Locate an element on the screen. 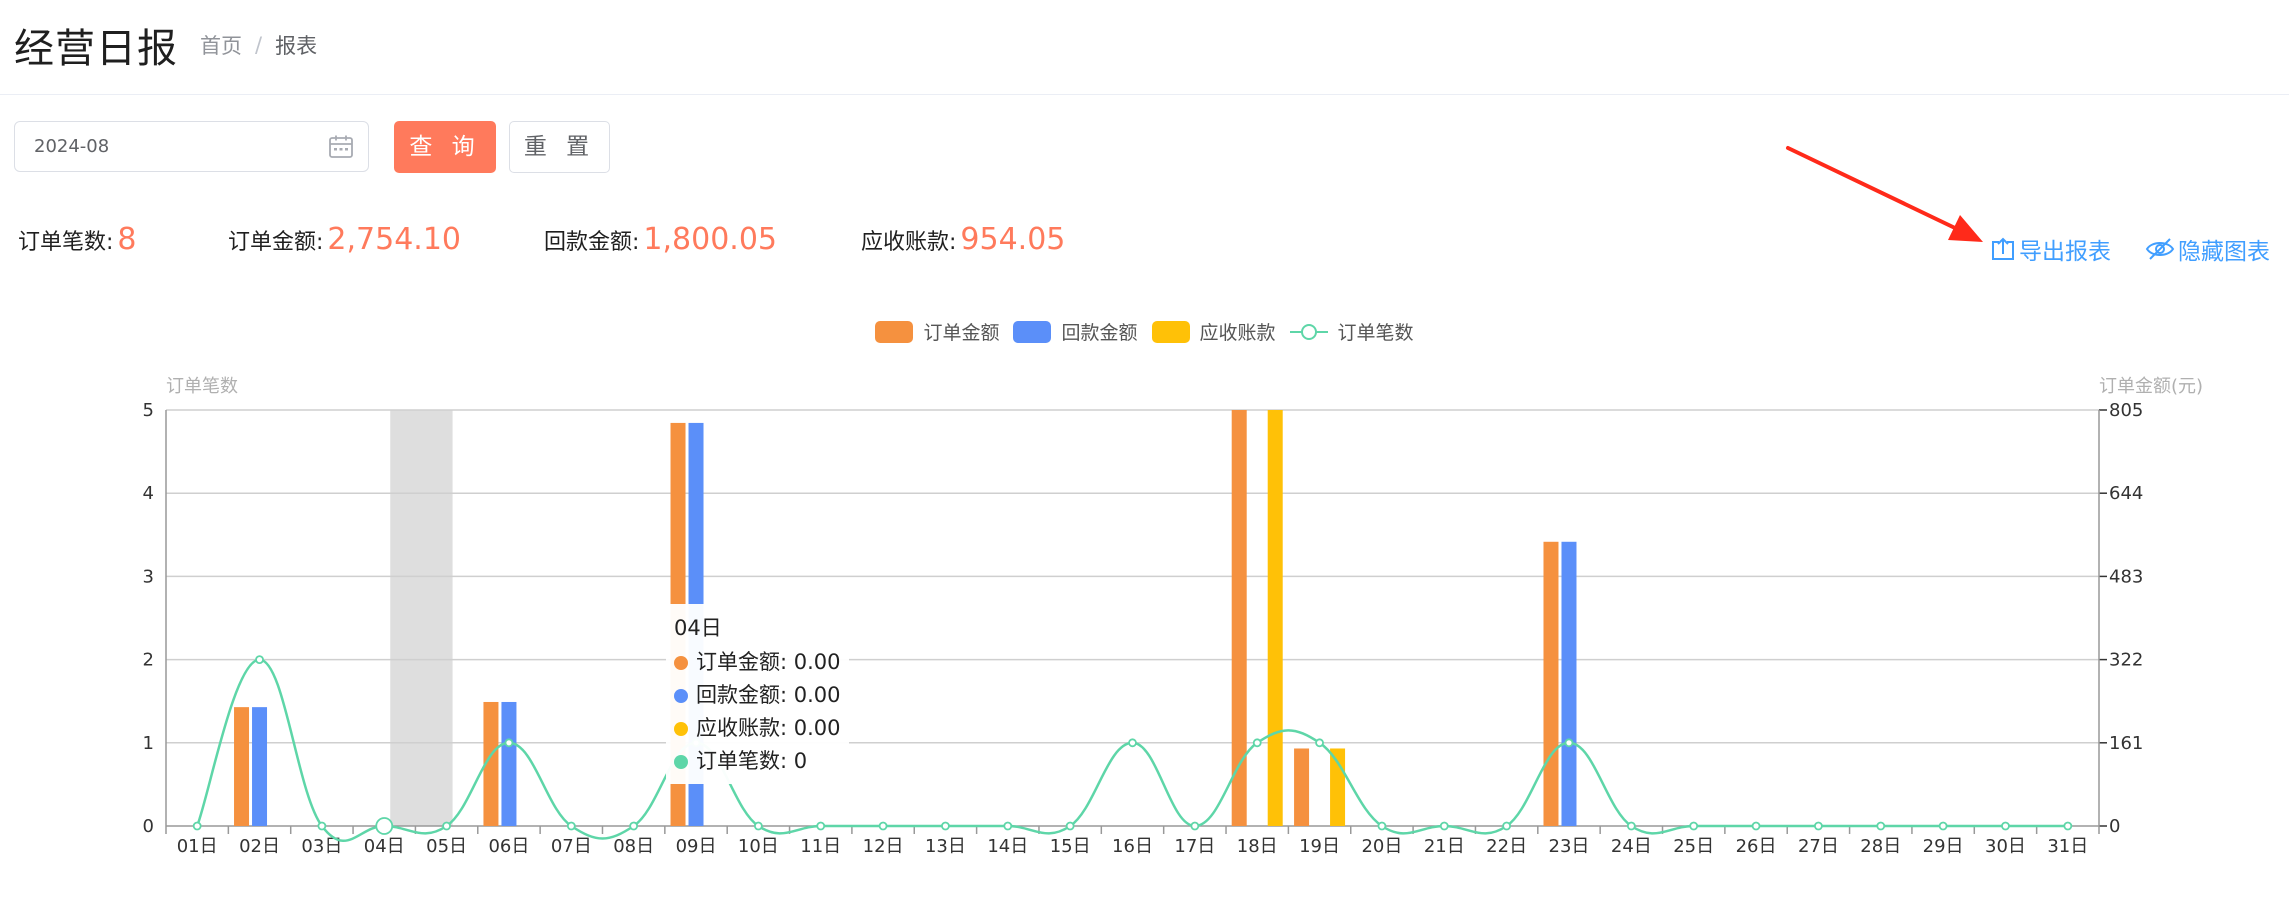  tooltip-text: 回款金额: 0.00 is located at coordinates (768, 695).